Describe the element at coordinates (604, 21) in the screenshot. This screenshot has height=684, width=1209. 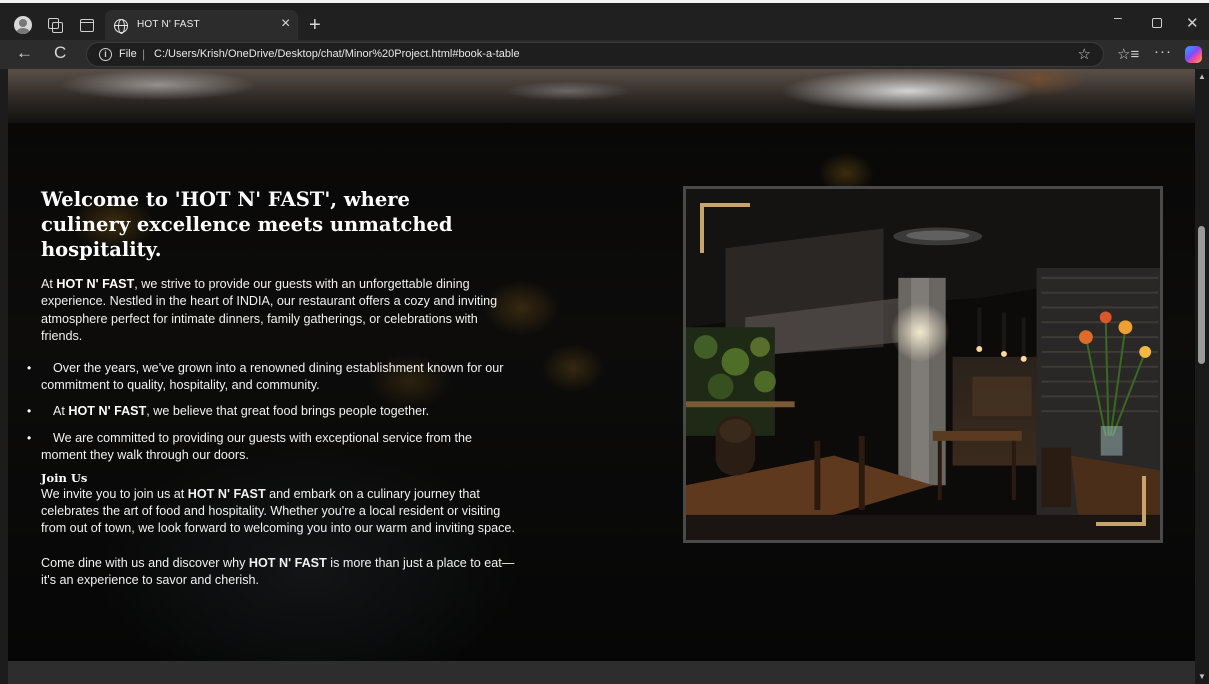
I see `browser-titlebar: HOT N' FAST × + – ✕` at that location.